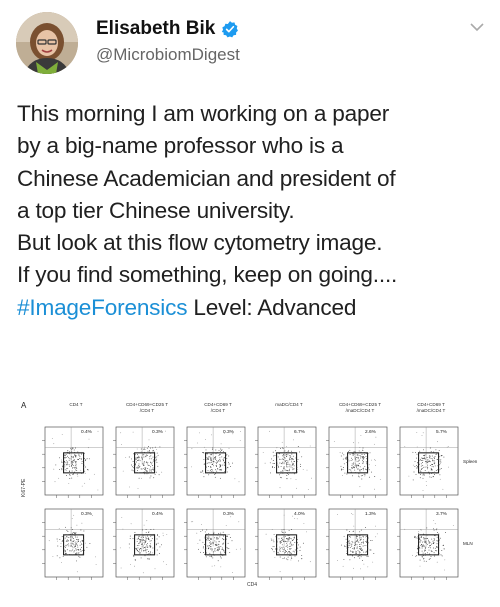 This screenshot has height=607, width=500. Describe the element at coordinates (477, 27) in the screenshot. I see `chevron-down-icon` at that location.